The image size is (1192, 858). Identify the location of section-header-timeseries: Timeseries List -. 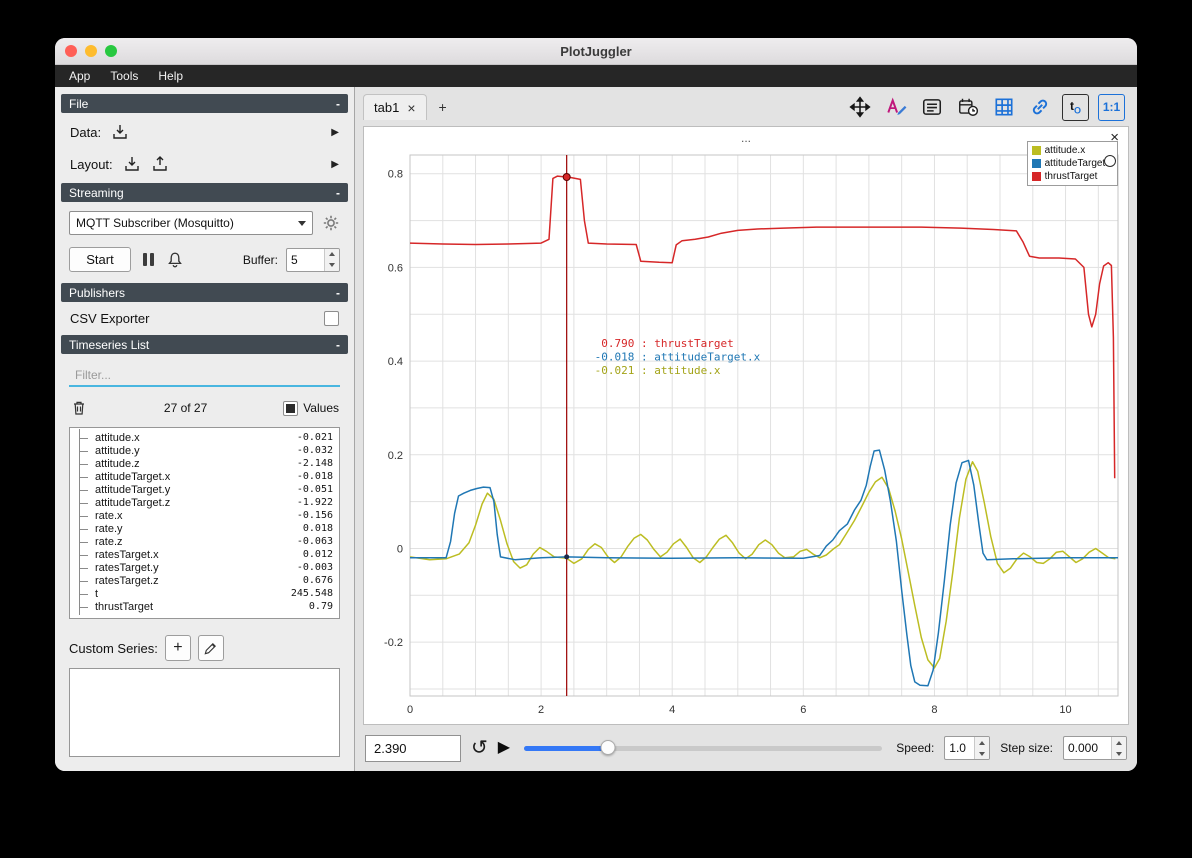
(204, 344).